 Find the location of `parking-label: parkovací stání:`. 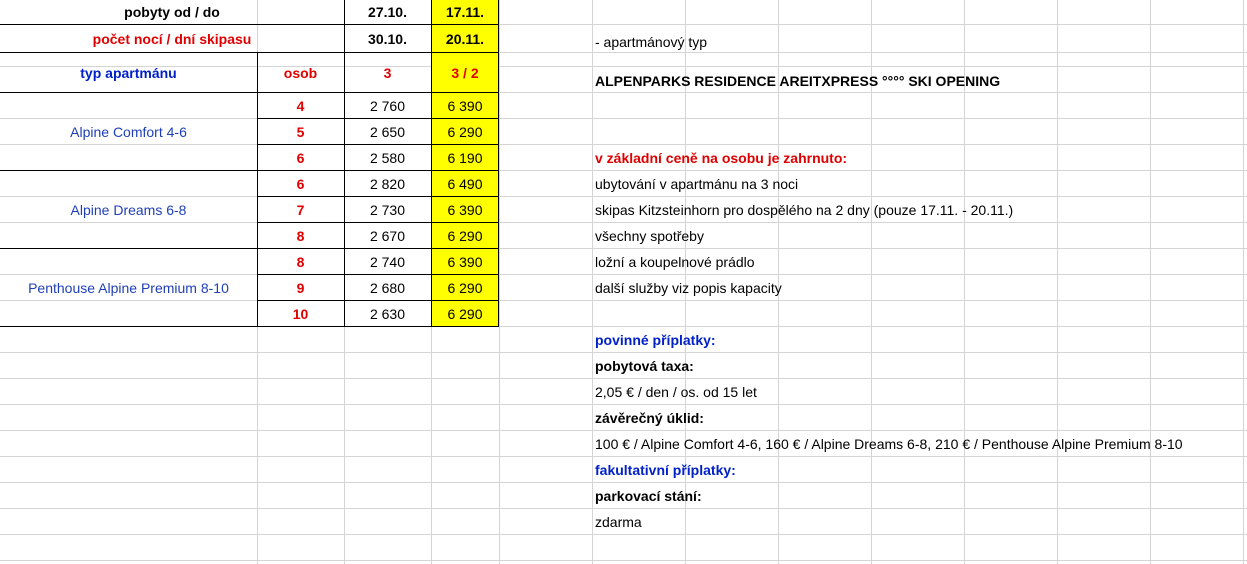

parking-label: parkovací stání: is located at coordinates (648, 495).